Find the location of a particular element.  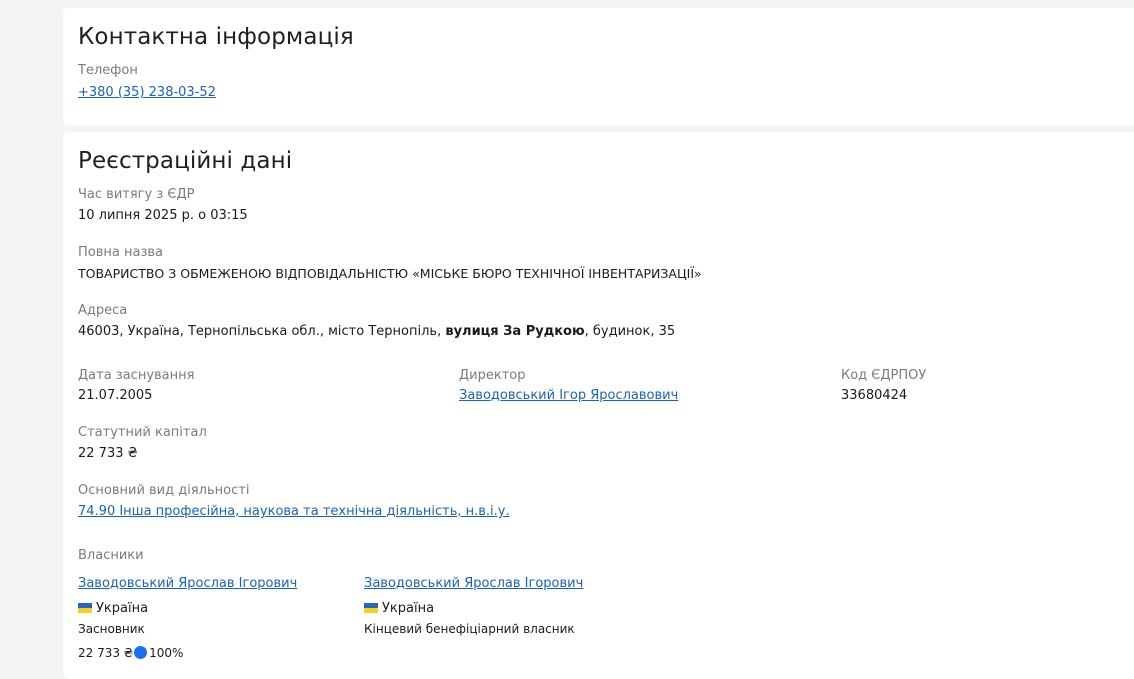

share-dot-icon is located at coordinates (141, 652).